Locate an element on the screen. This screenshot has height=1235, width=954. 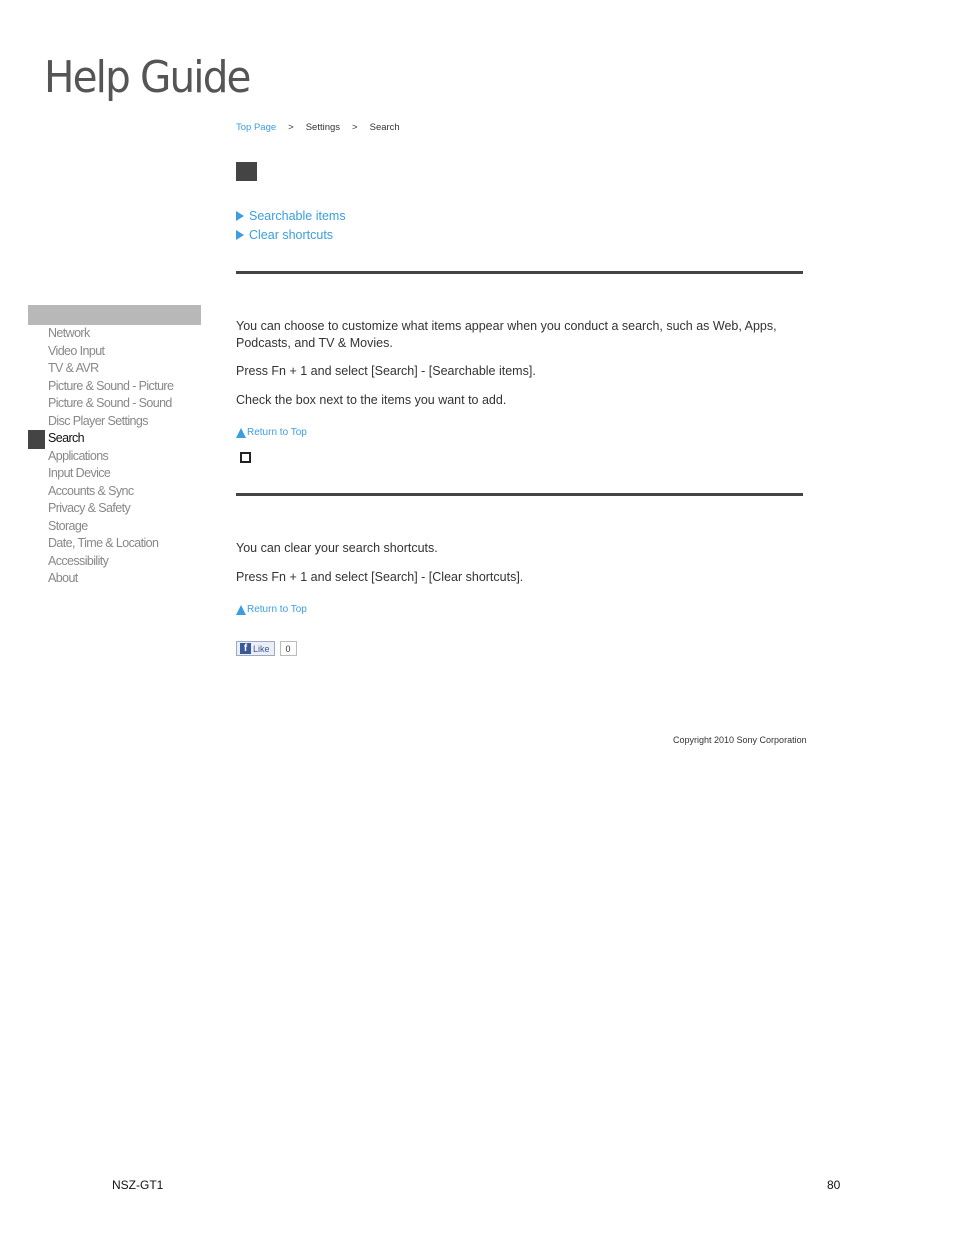
sidebar-item-storage: Storage is located at coordinates (114, 527).